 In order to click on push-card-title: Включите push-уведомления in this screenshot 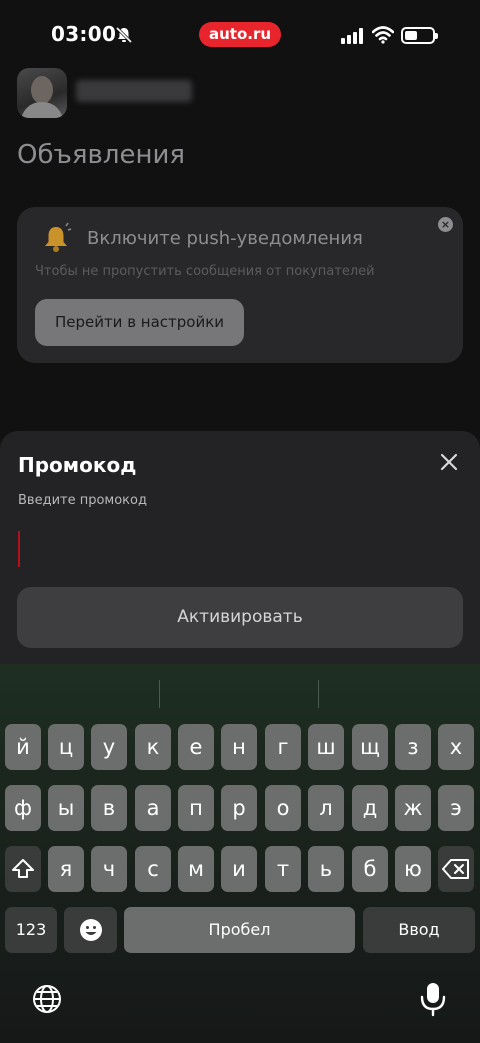, I will do `click(225, 238)`.